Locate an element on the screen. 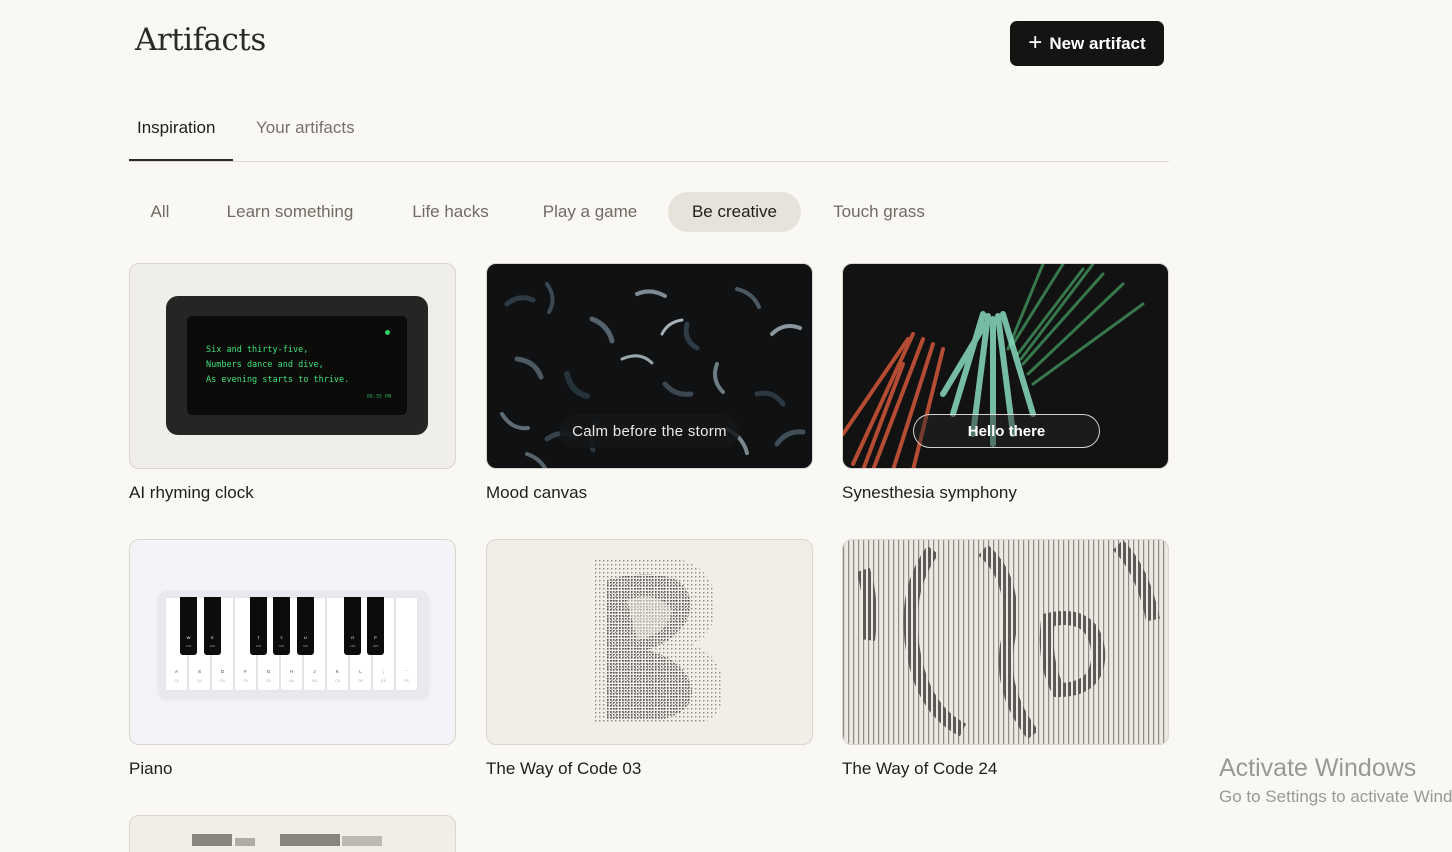 The height and width of the screenshot is (852, 1452). filter-touch-grass: Touch grass is located at coordinates (879, 212).